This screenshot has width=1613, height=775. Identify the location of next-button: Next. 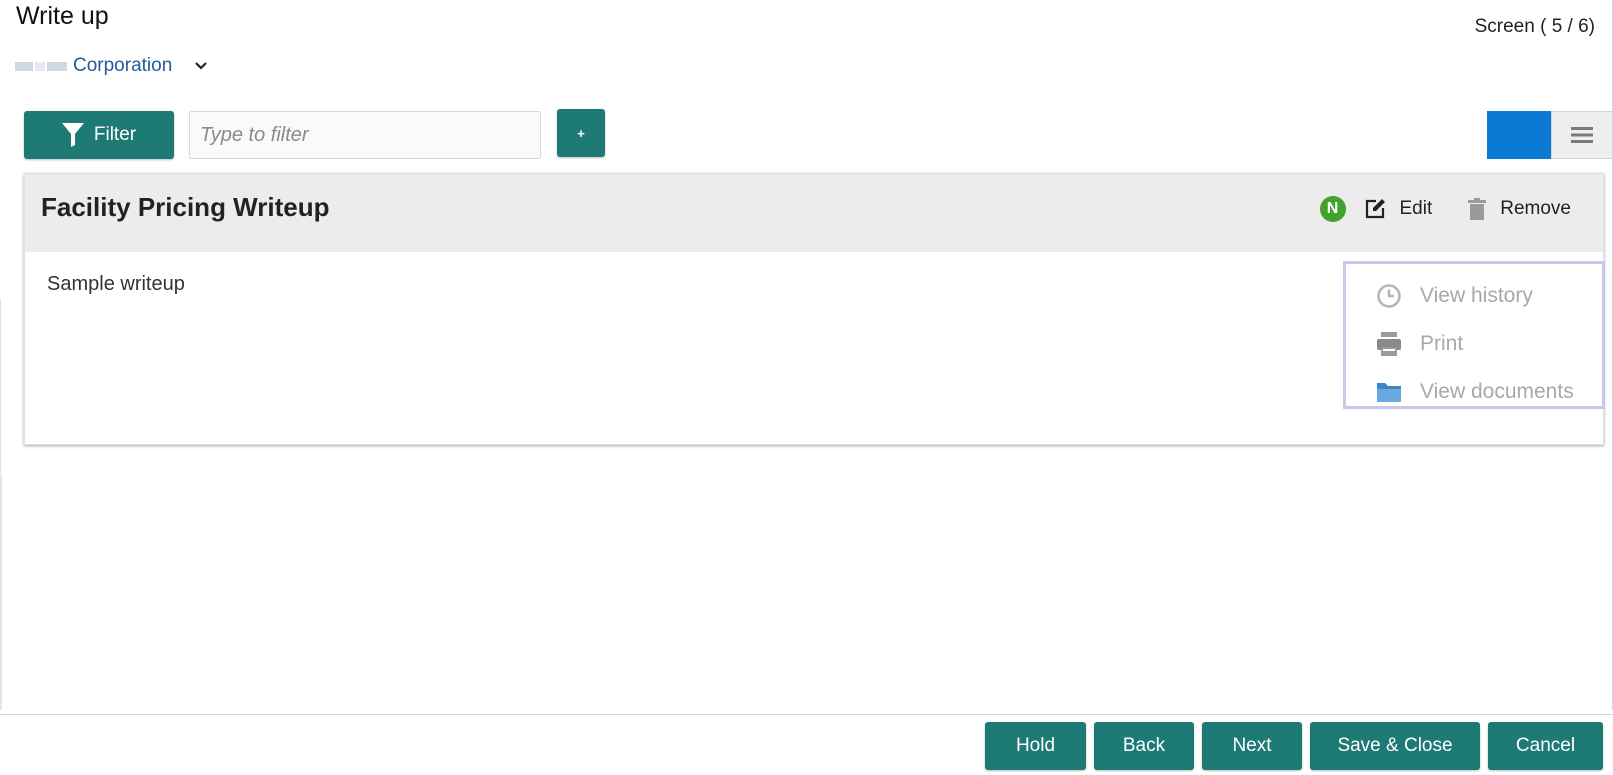
(1252, 746).